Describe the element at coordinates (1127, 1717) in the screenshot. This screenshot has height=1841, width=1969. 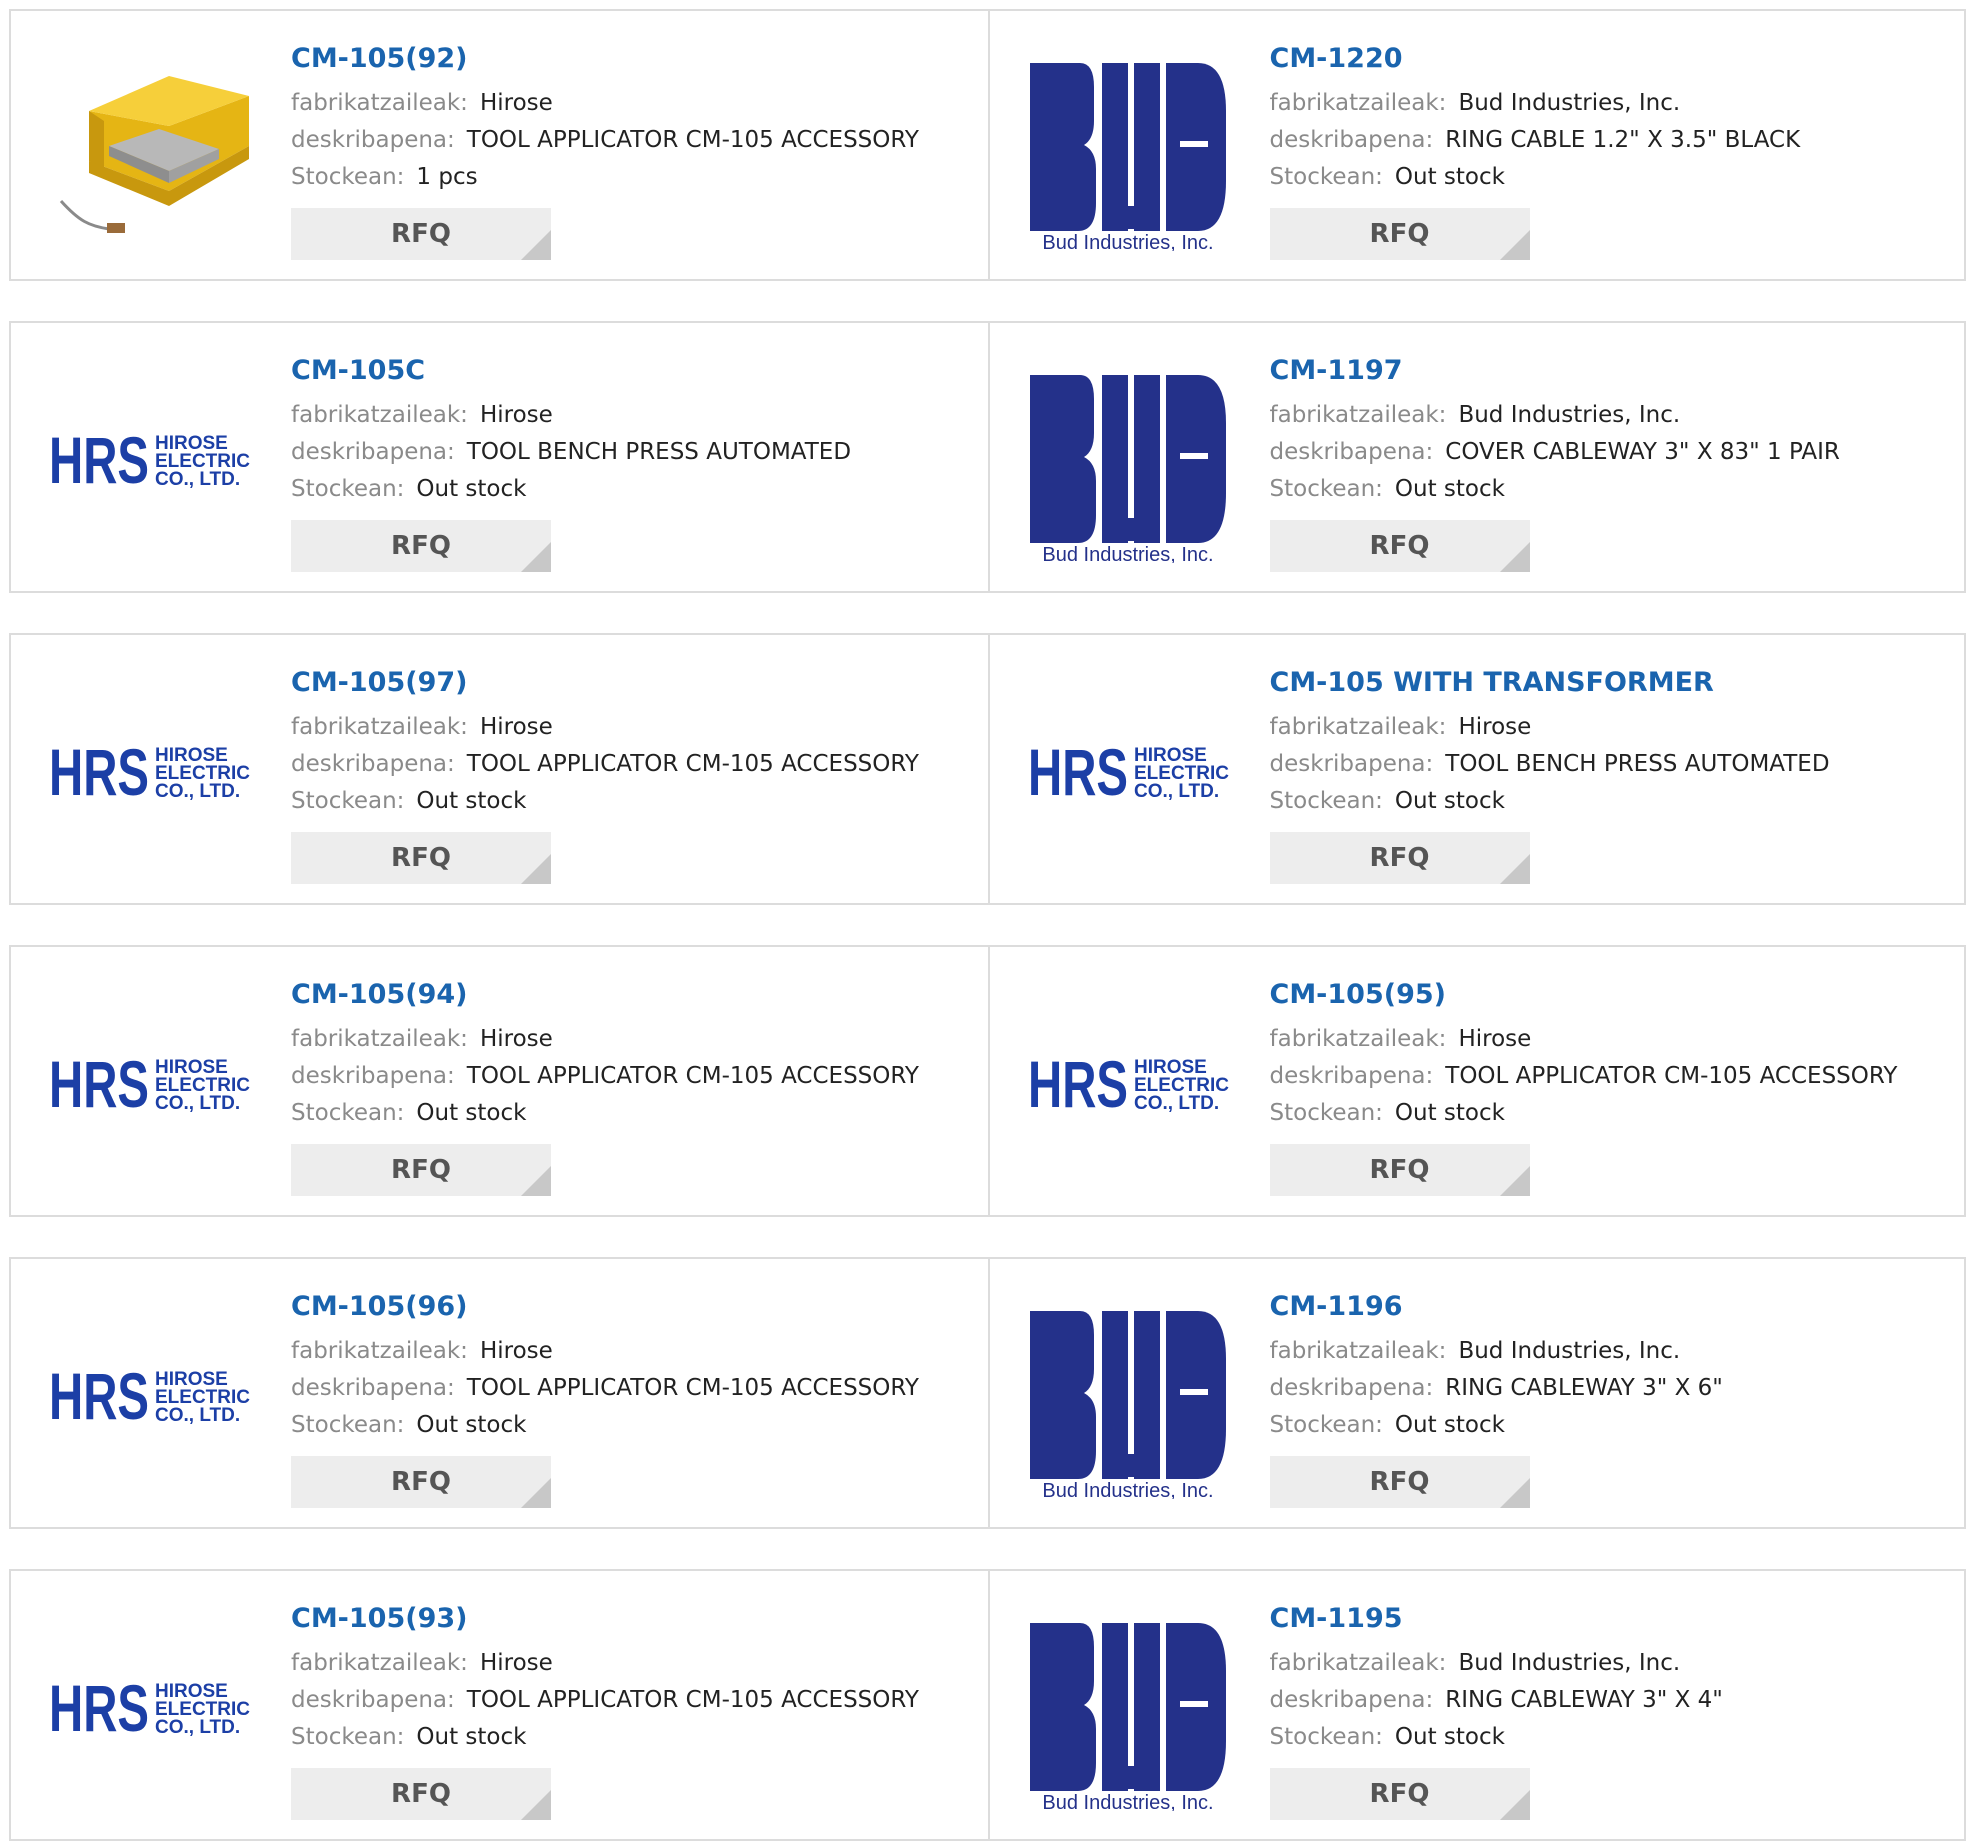
I see `bud-industries-logo: Bud Industries, Inc.` at that location.